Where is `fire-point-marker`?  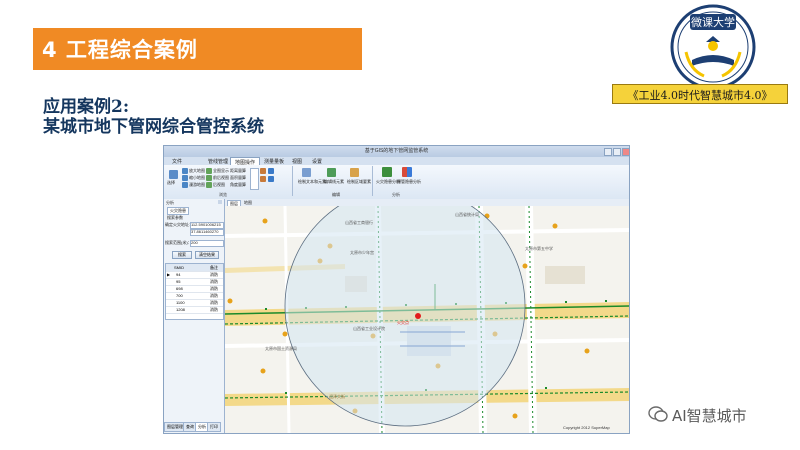
fire-point-marker is located at coordinates (418, 316).